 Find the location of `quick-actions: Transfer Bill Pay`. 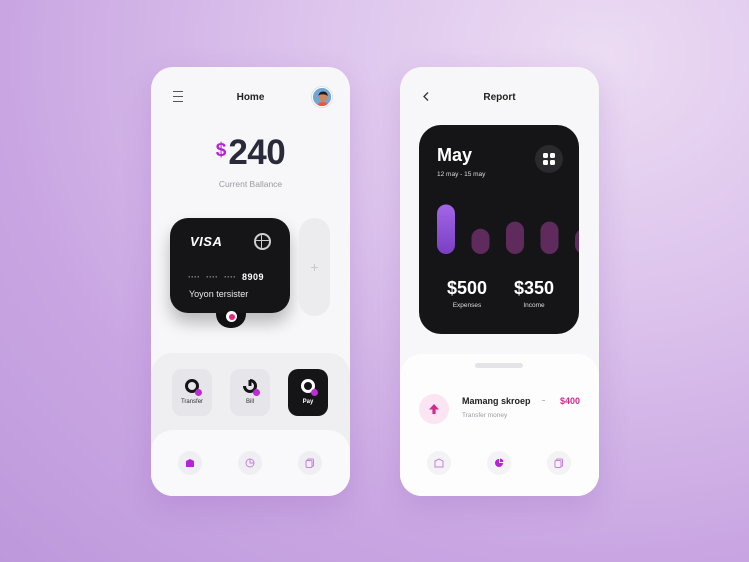

quick-actions: Transfer Bill Pay is located at coordinates (250, 424).